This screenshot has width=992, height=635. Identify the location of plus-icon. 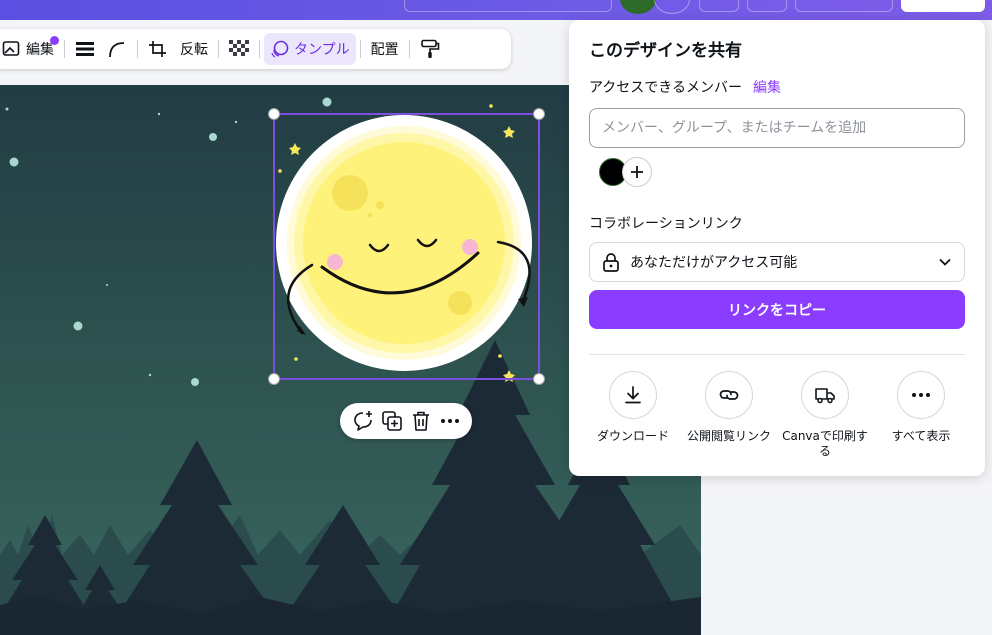
(637, 172).